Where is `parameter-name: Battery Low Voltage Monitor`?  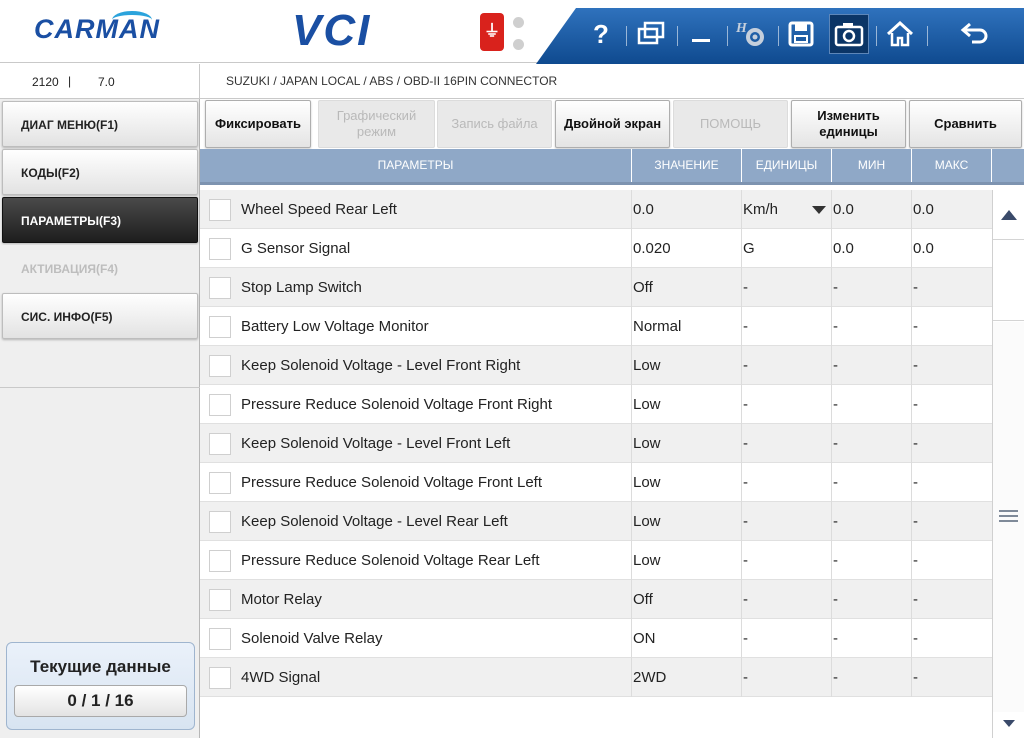
parameter-name: Battery Low Voltage Monitor is located at coordinates (436, 326).